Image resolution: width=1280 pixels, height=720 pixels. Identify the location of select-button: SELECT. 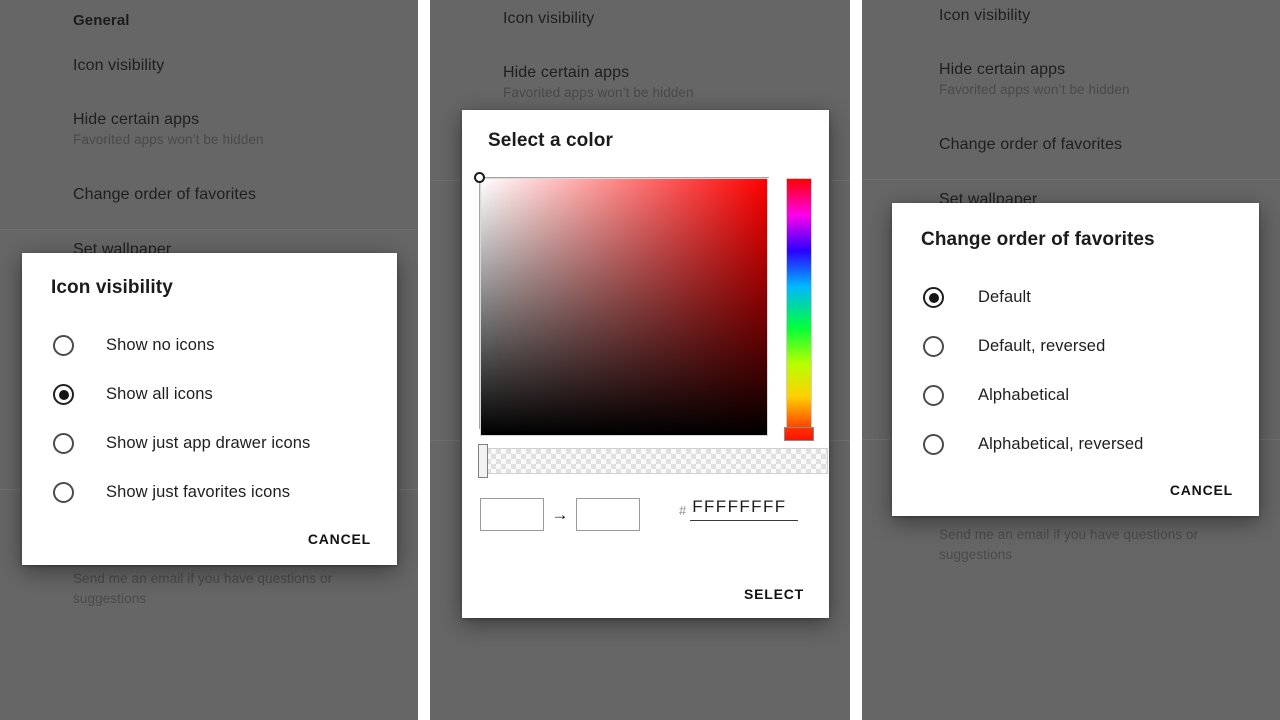
(774, 594).